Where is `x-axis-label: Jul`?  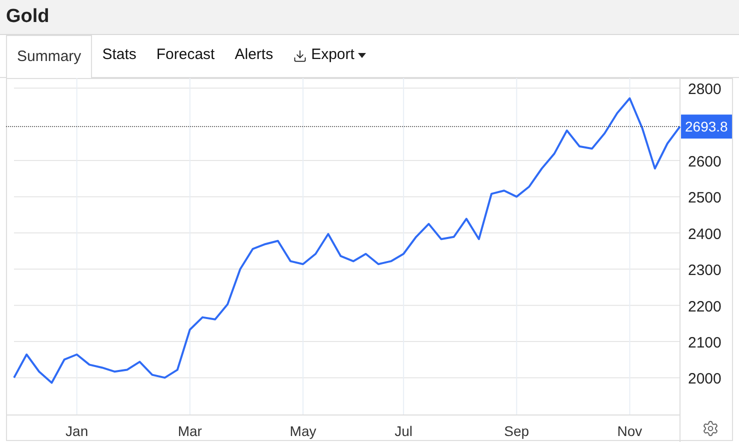
x-axis-label: Jul is located at coordinates (403, 431).